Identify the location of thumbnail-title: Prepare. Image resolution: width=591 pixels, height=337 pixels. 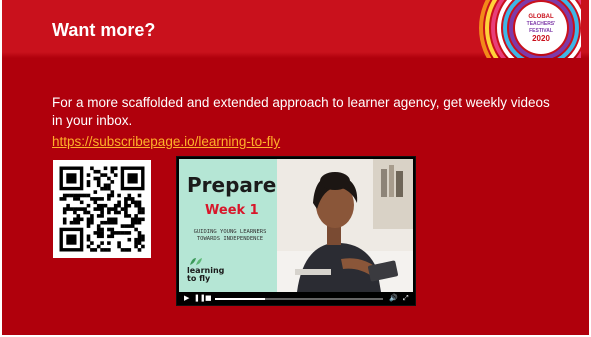
(232, 185).